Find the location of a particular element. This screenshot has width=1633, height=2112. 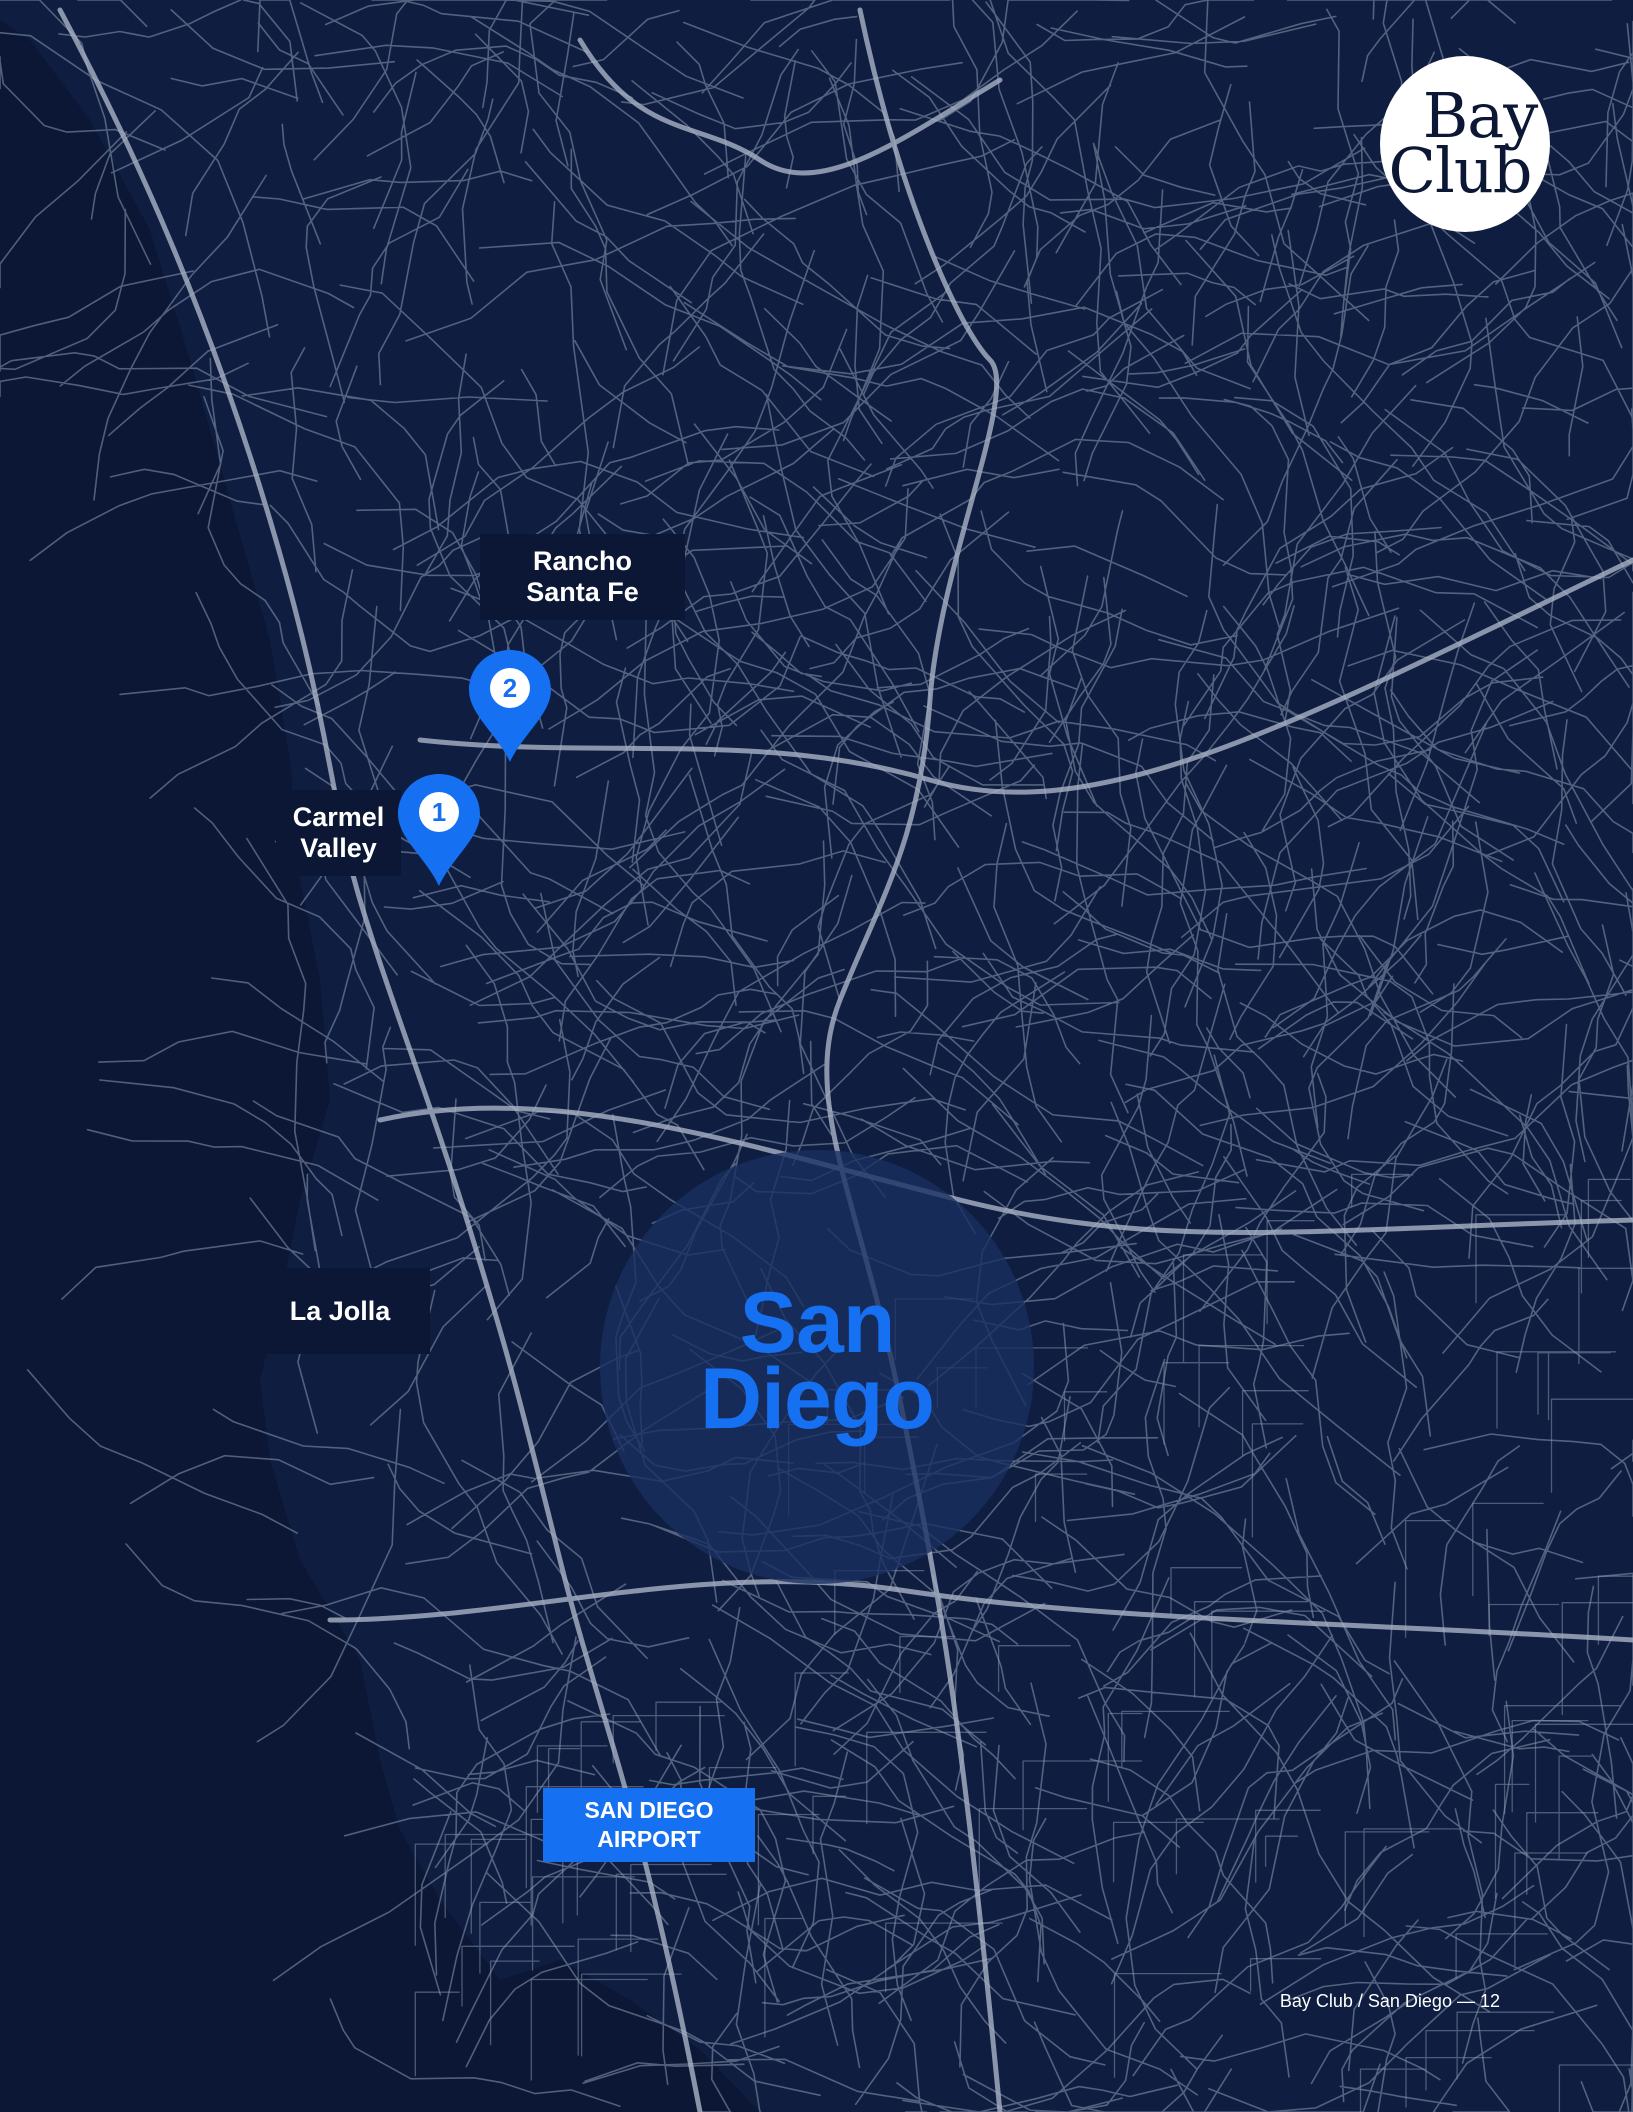

label-la-jolla: La Jolla is located at coordinates (340, 1311).